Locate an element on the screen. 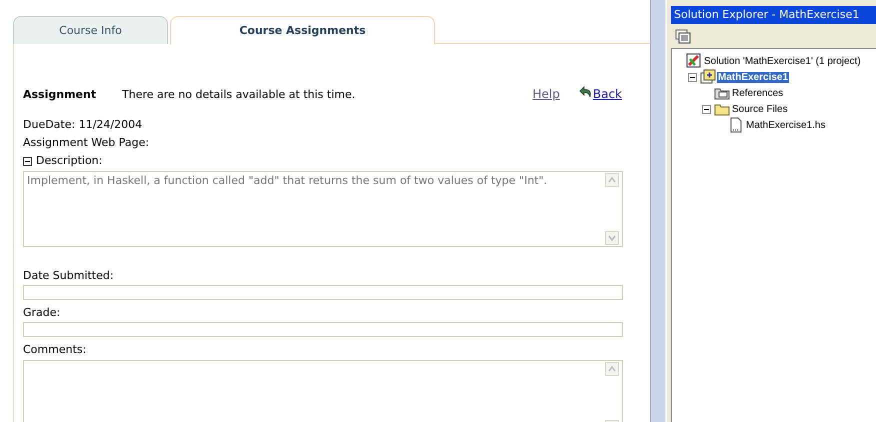 Image resolution: width=876 pixels, height=422 pixels. tab: Course Assignments is located at coordinates (302, 30).